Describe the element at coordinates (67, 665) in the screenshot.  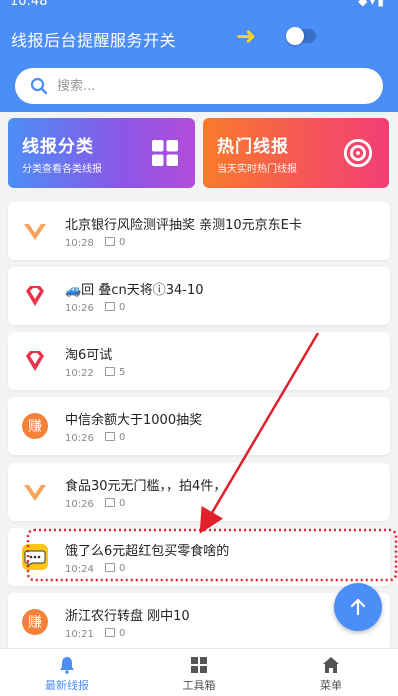
I see `bell-icon` at that location.